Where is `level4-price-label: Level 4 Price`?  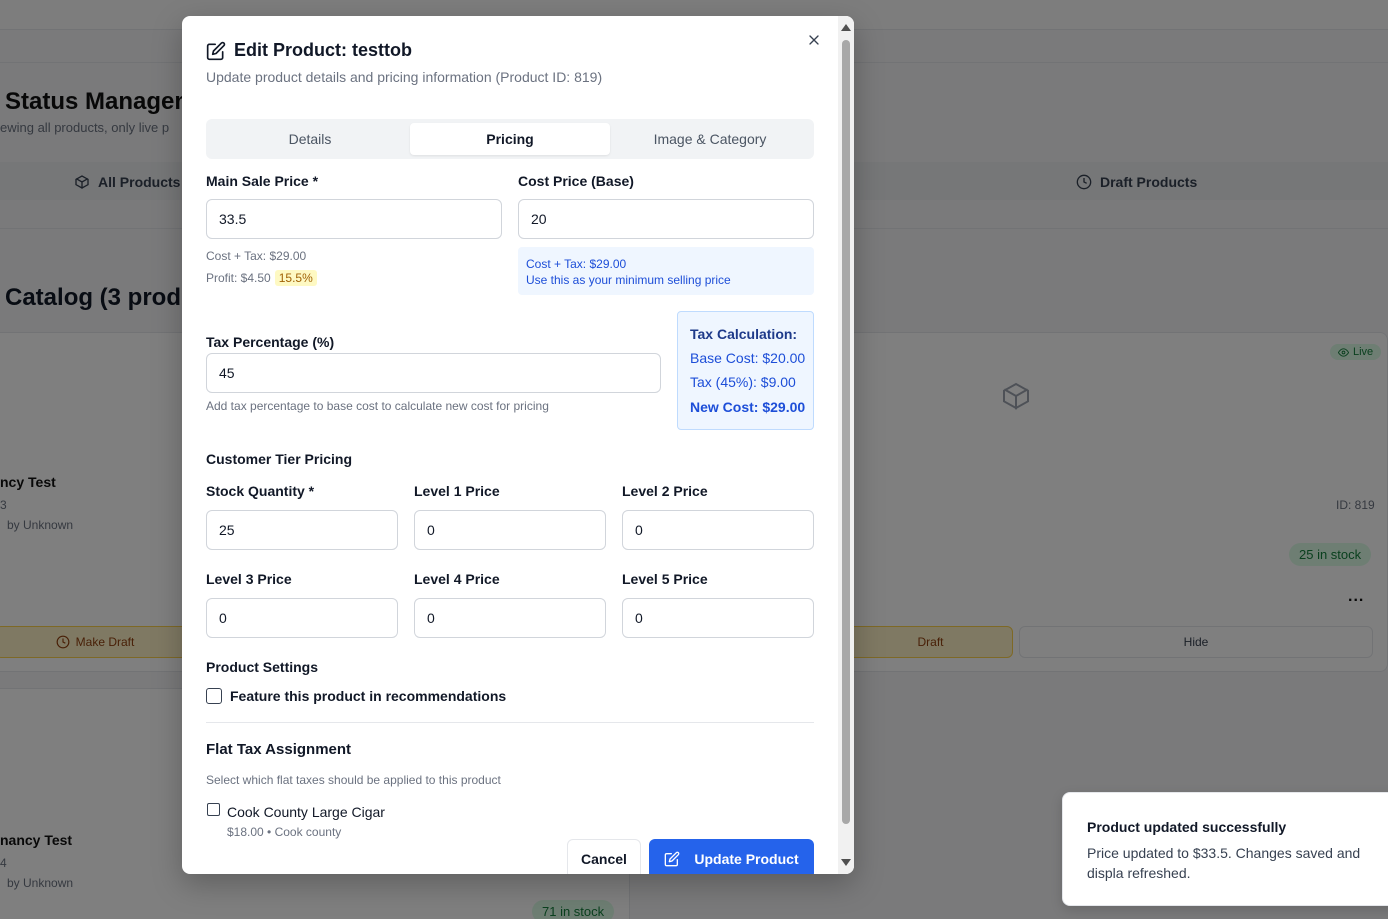 level4-price-label: Level 4 Price is located at coordinates (457, 579).